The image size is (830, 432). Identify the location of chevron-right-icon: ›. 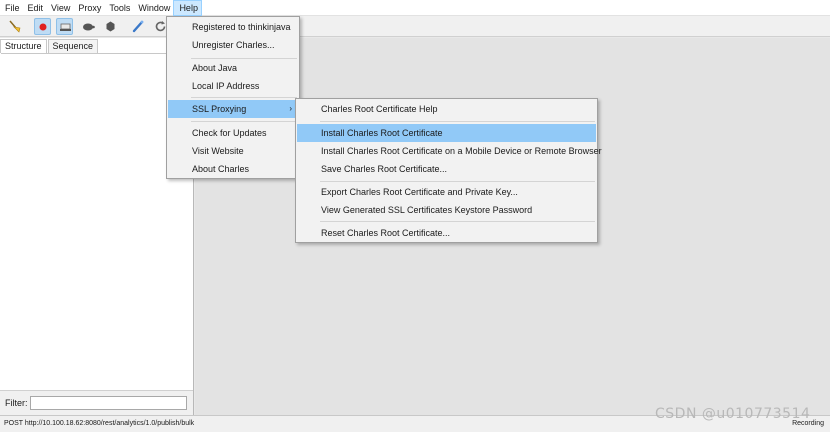
(290, 108).